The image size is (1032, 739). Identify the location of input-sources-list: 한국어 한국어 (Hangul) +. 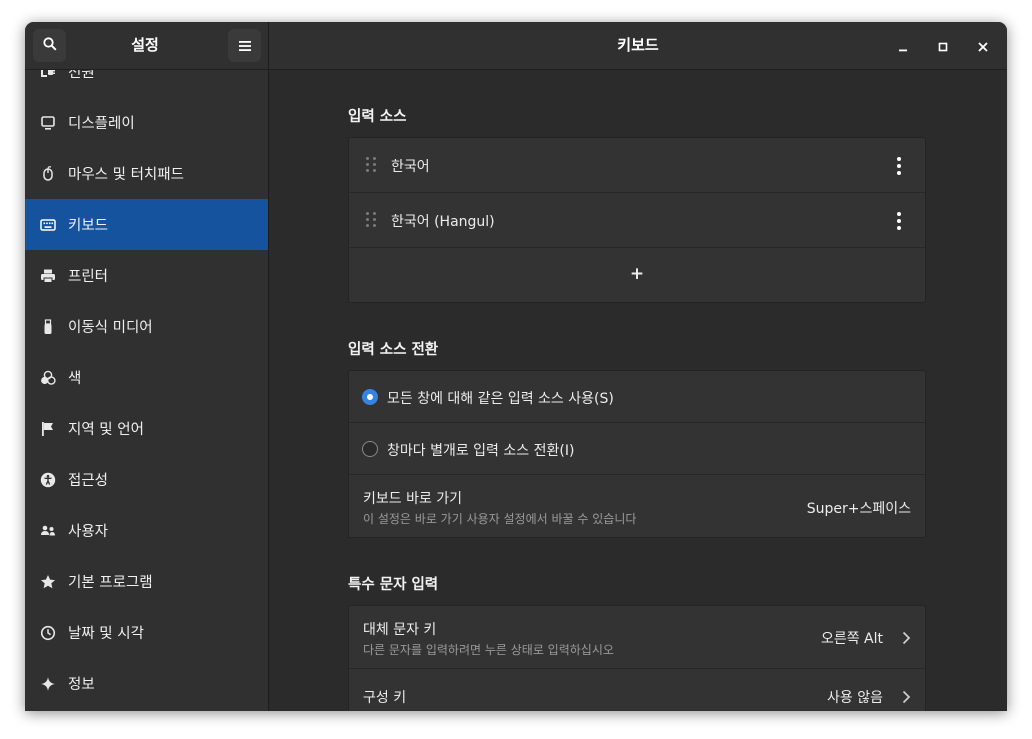
(637, 220).